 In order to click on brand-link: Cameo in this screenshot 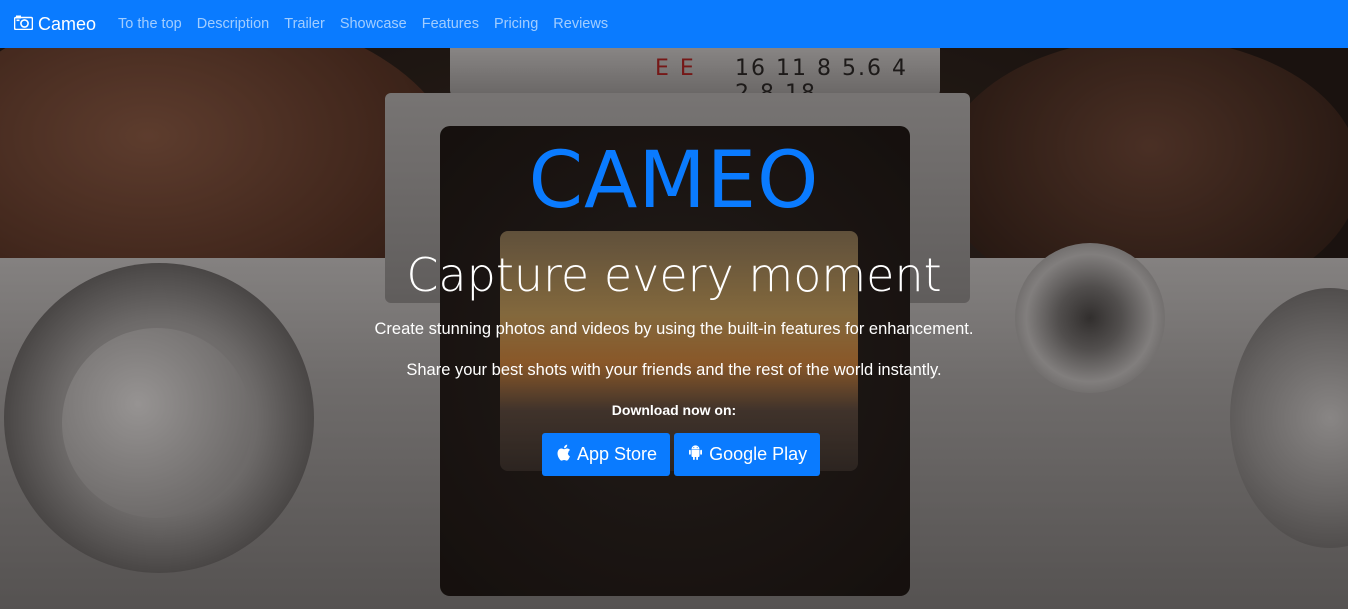, I will do `click(55, 24)`.